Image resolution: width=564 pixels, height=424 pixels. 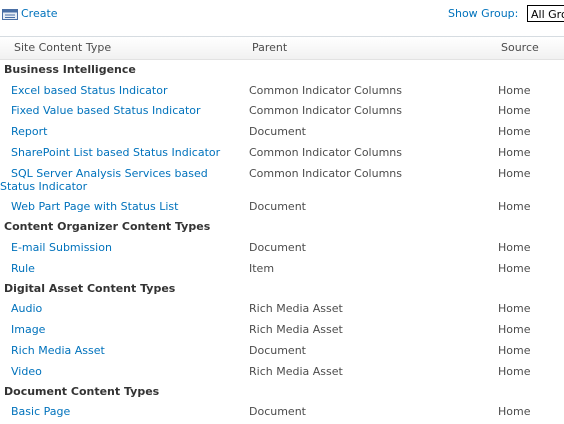 I want to click on content-type-link: Video, so click(x=26, y=371).